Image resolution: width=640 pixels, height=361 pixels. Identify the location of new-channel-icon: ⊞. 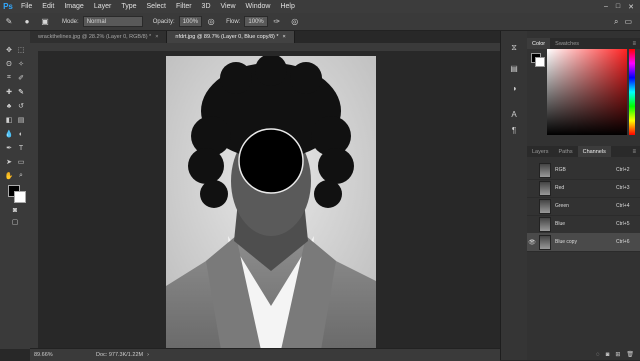
(617, 354).